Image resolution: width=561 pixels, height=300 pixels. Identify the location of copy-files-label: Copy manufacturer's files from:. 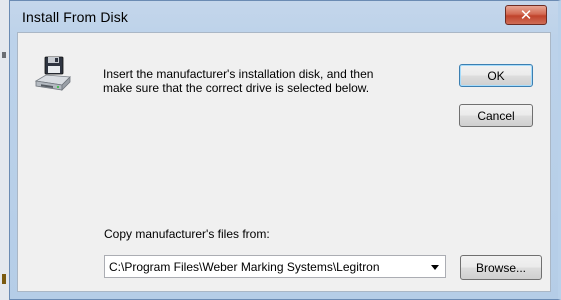
(187, 234).